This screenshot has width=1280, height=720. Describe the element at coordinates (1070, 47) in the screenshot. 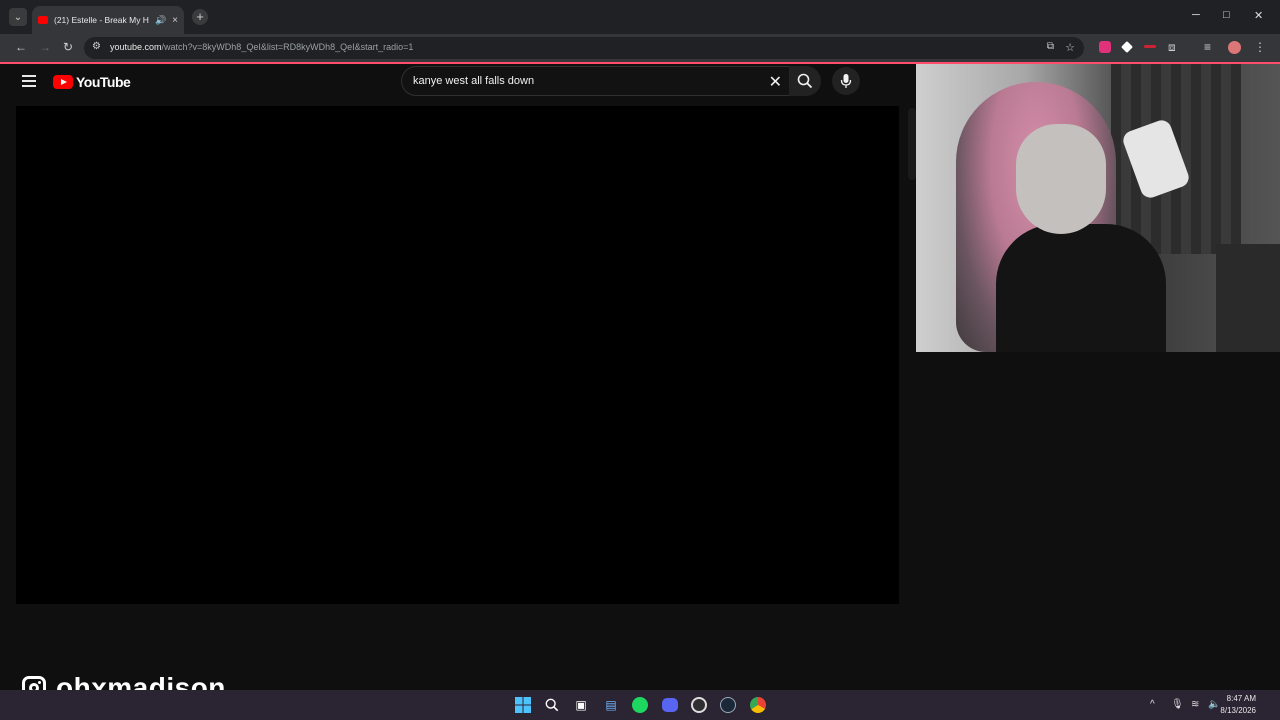

I see `bookmark-star-icon: ☆` at that location.